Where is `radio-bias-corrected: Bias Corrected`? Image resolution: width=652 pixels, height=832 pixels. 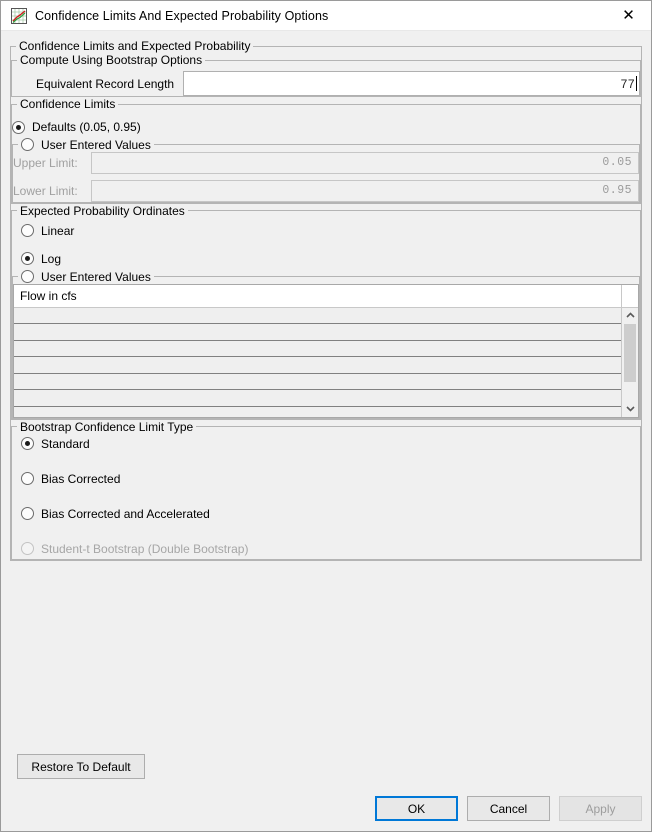 radio-bias-corrected: Bias Corrected is located at coordinates (330, 479).